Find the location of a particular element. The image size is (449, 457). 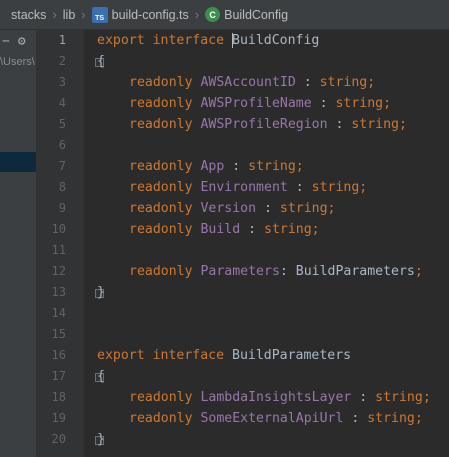

code-line: readonly Environment : string; is located at coordinates (248, 187).